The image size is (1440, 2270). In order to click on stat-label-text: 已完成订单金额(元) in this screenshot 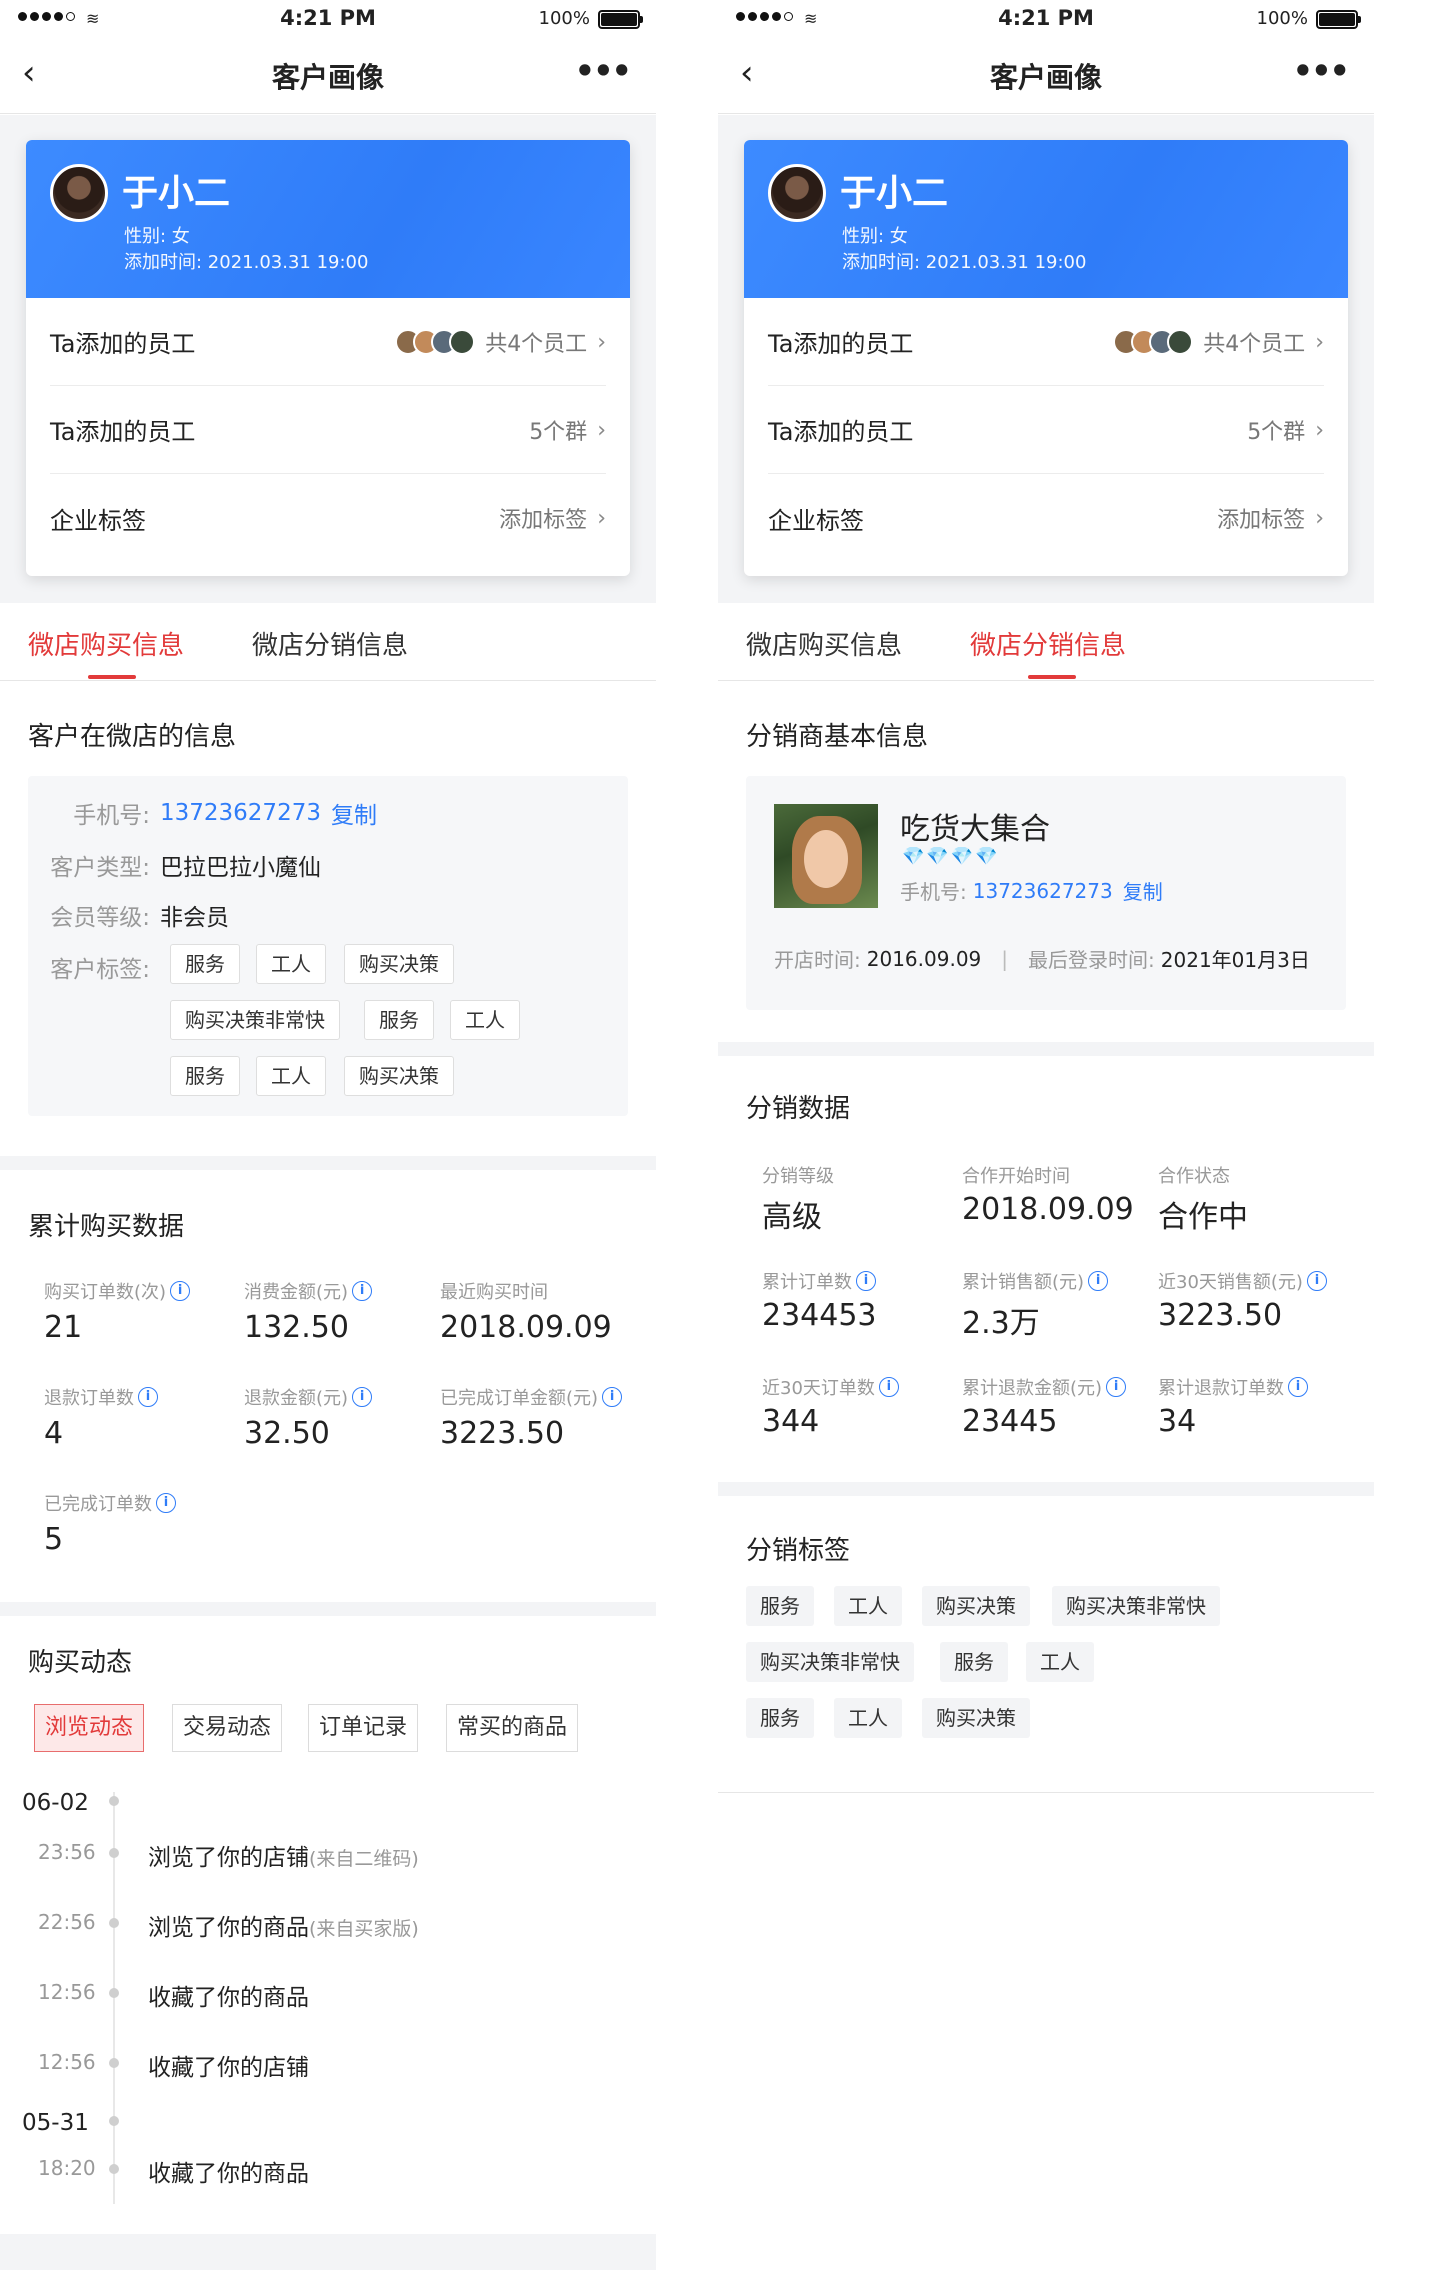, I will do `click(519, 1398)`.